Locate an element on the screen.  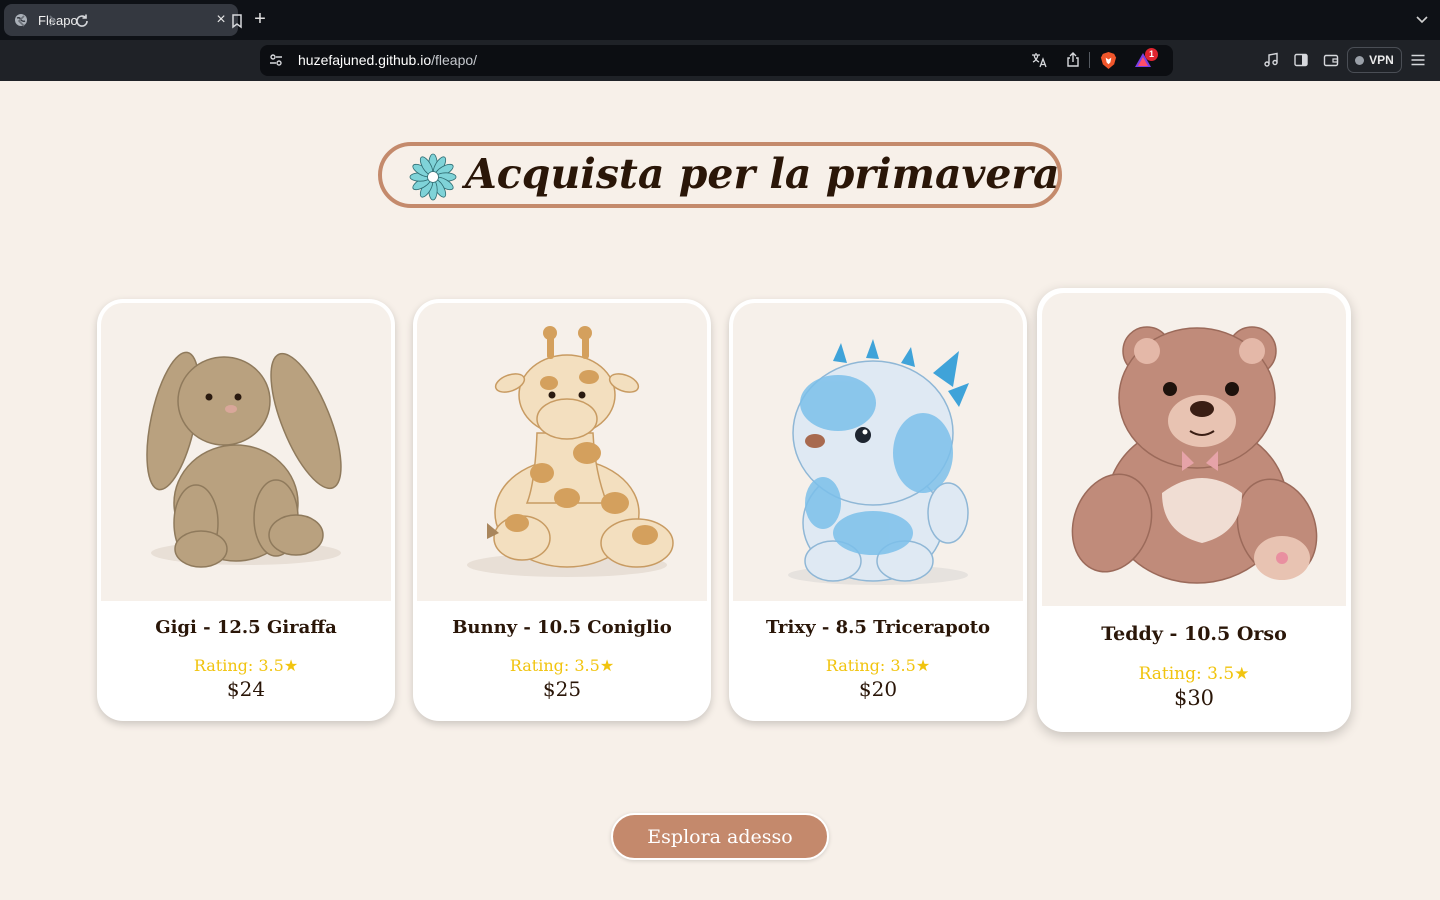
tab-title: Fleapo is located at coordinates (58, 20).